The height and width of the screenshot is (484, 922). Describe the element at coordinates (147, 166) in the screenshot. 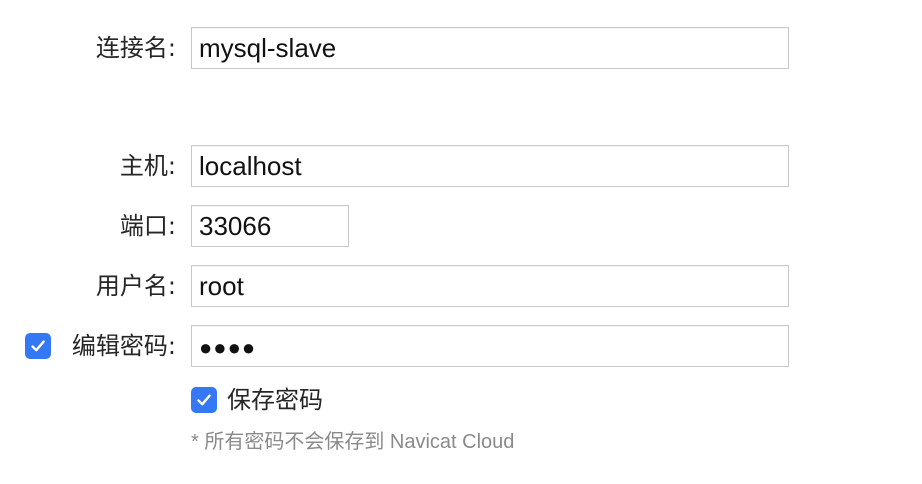

I see `host-label: 主机:` at that location.